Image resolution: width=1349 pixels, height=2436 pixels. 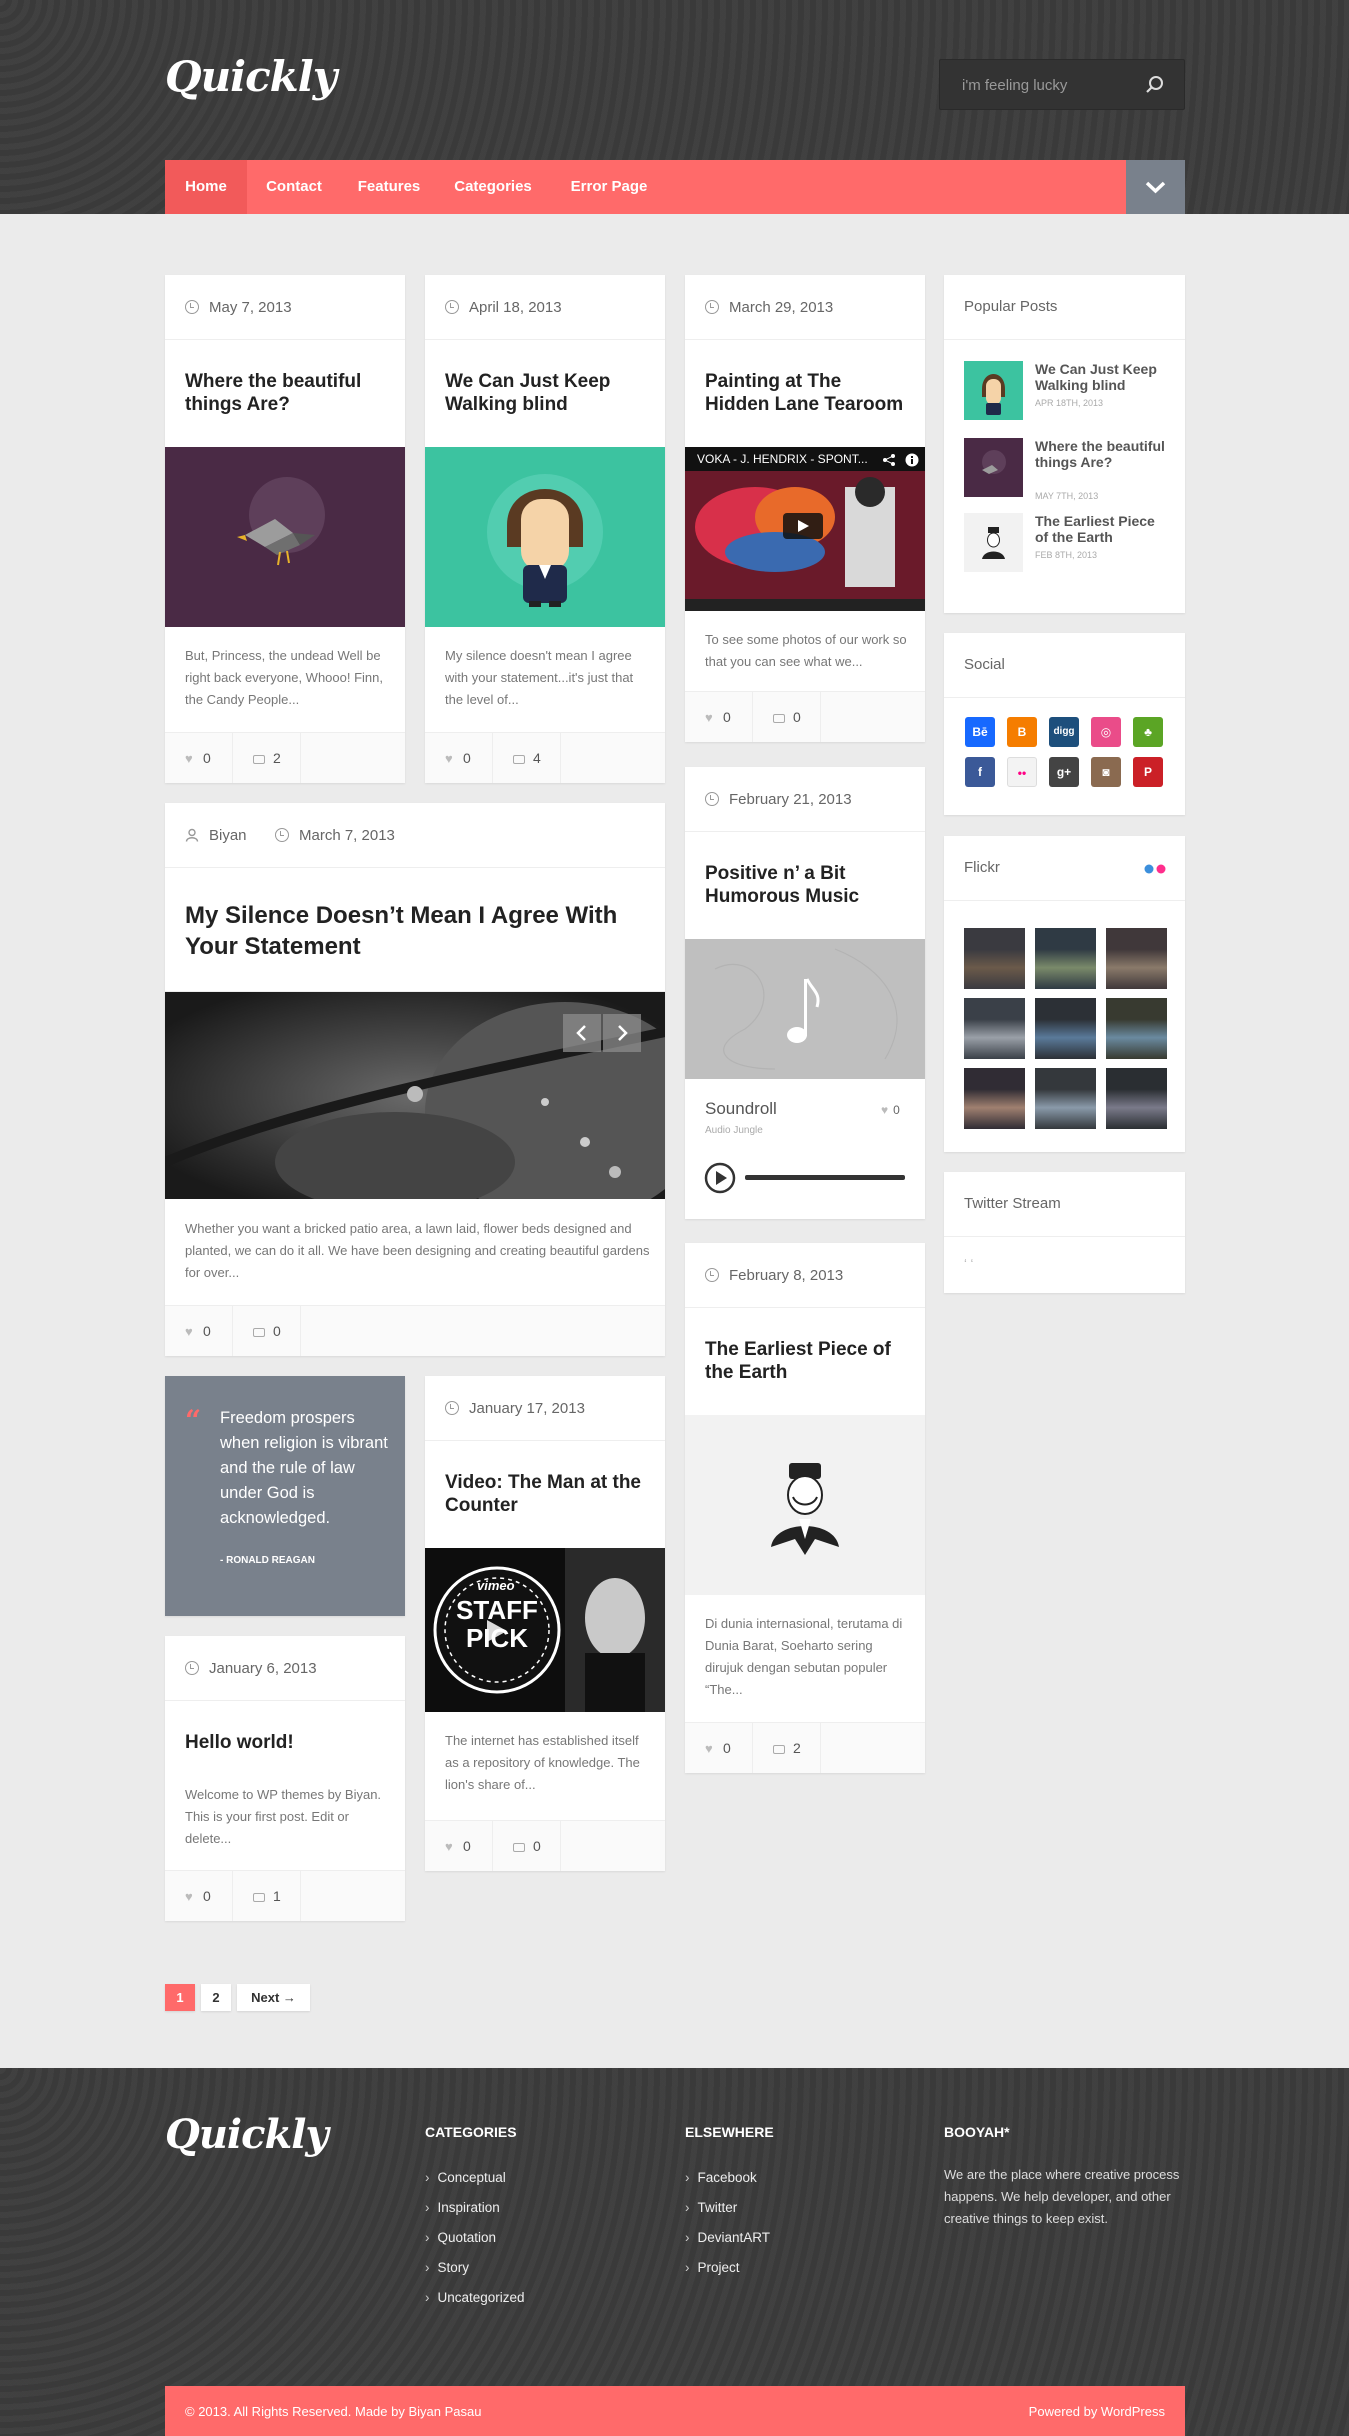 I want to click on powered-by-link: Powered by WordPress, so click(x=1097, y=2411).